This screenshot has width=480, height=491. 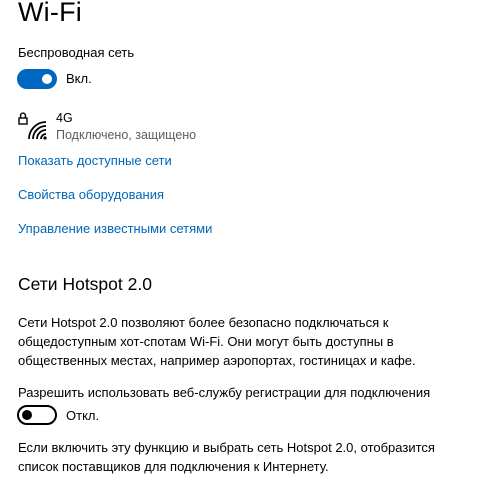 What do you see at coordinates (115, 229) in the screenshot?
I see `manage-known-networks-link: Управление известными сетями` at bounding box center [115, 229].